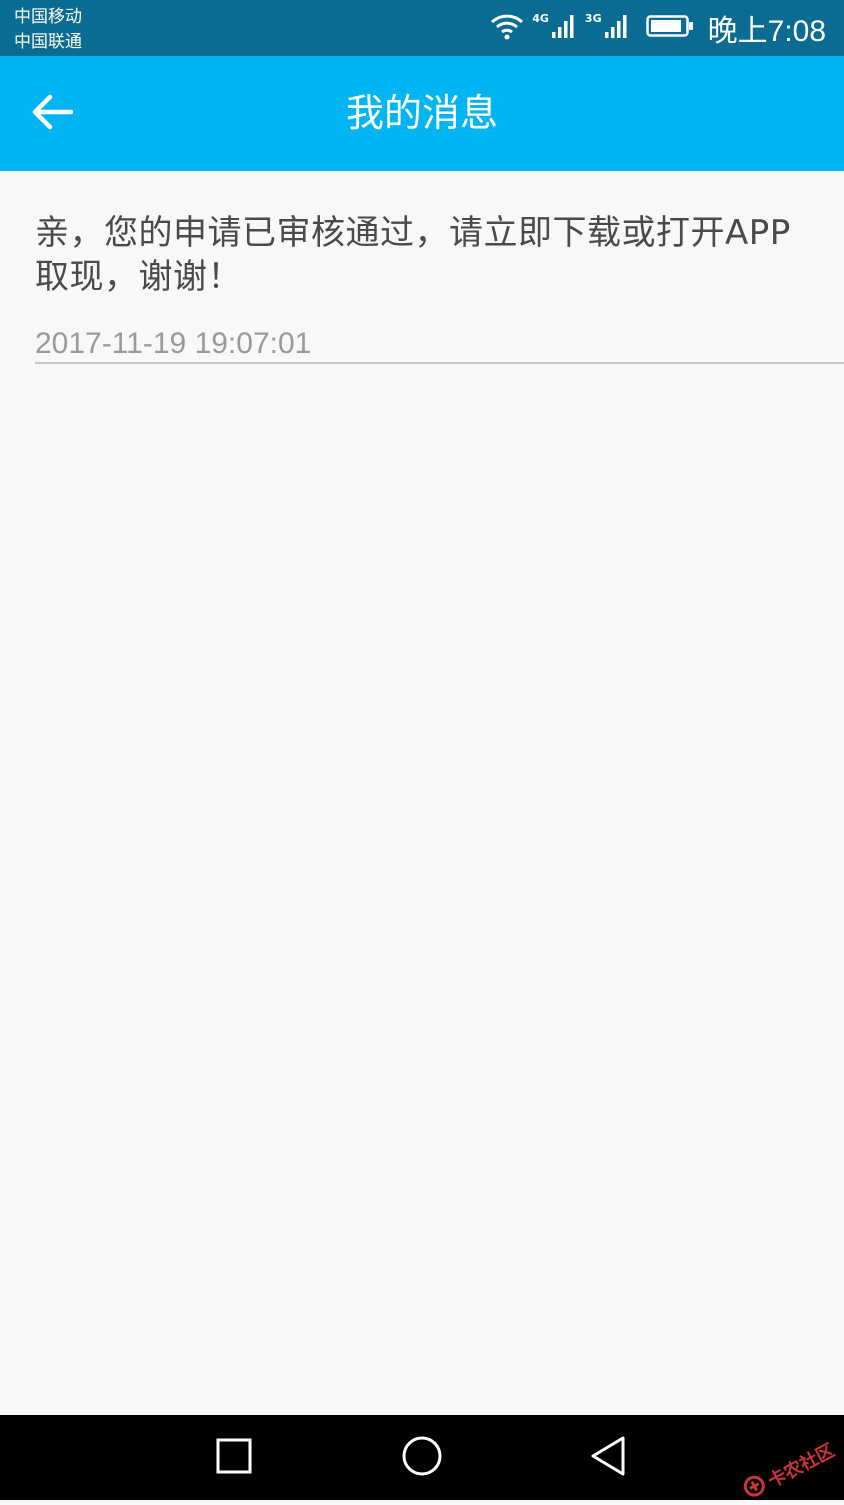  I want to click on navigation-bar: 卡农社区, so click(422, 1457).